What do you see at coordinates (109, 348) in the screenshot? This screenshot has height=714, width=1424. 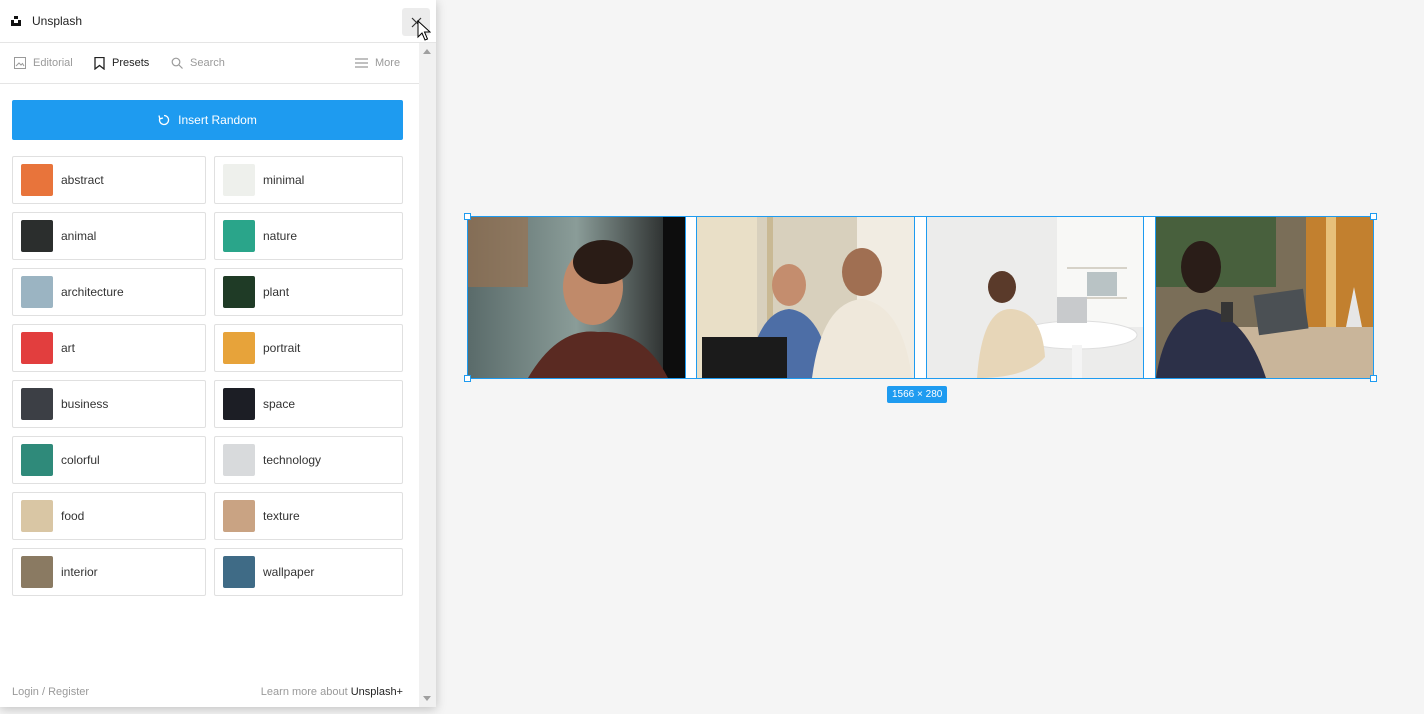 I see `preset-art: art` at bounding box center [109, 348].